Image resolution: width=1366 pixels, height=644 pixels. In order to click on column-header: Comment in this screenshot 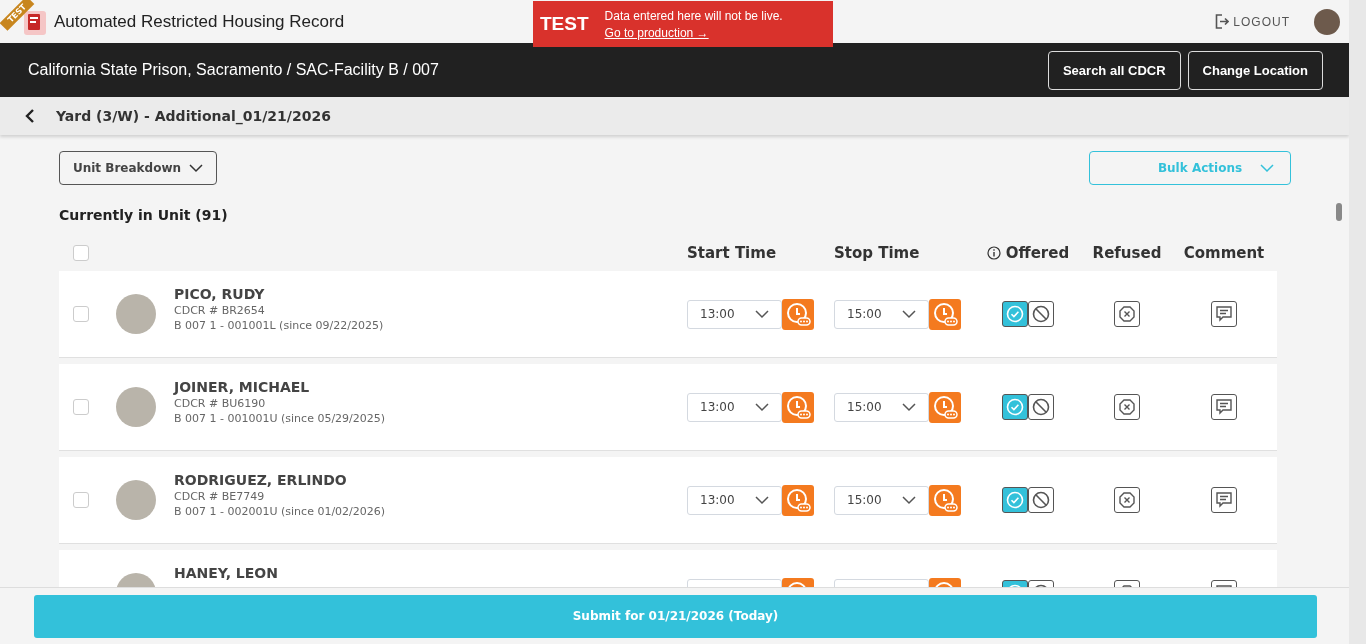, I will do `click(1224, 253)`.